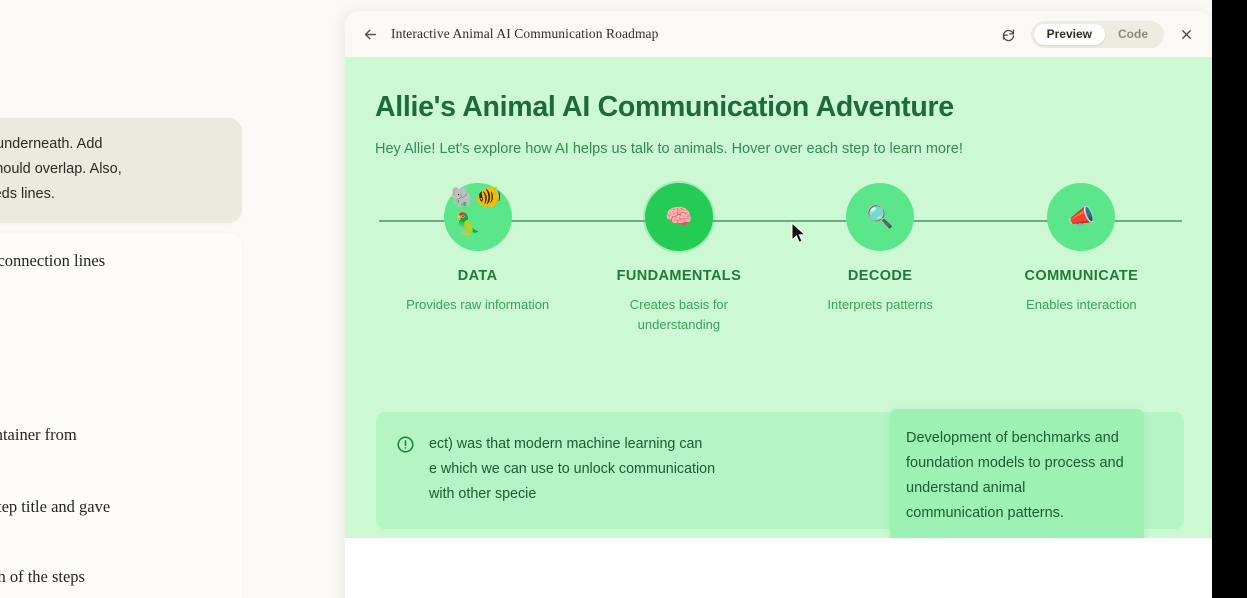 This screenshot has height=598, width=1247. What do you see at coordinates (477, 259) in the screenshot?
I see `step-data: 🐘 🐠 🦜 DATA Provides raw information` at bounding box center [477, 259].